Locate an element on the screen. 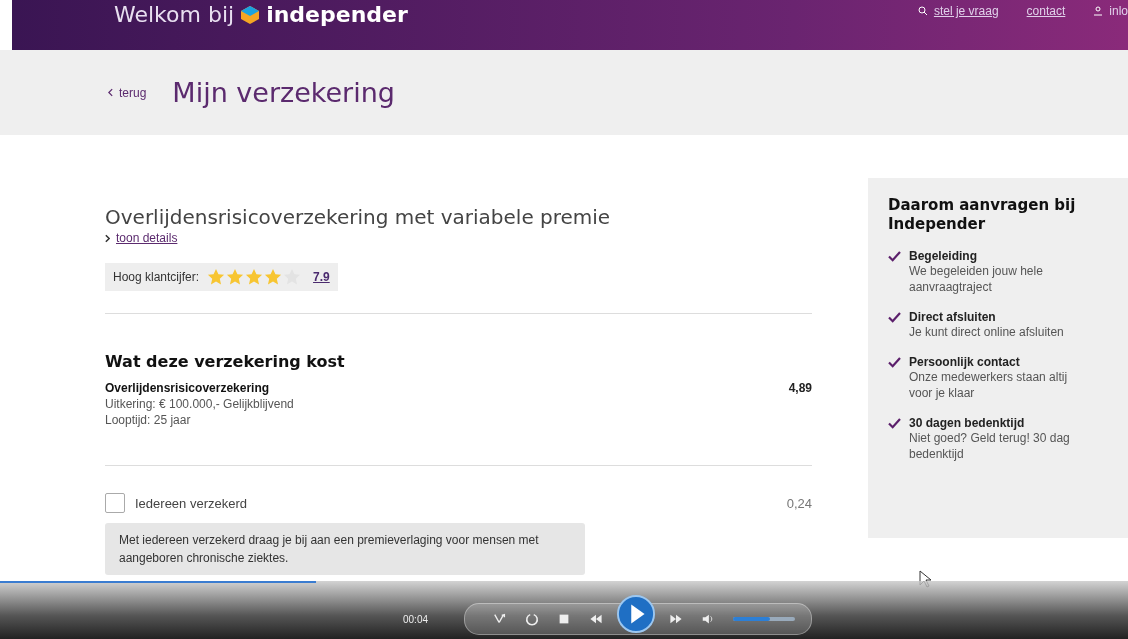 The image size is (1128, 639). time-display: 00:04 is located at coordinates (416, 619).